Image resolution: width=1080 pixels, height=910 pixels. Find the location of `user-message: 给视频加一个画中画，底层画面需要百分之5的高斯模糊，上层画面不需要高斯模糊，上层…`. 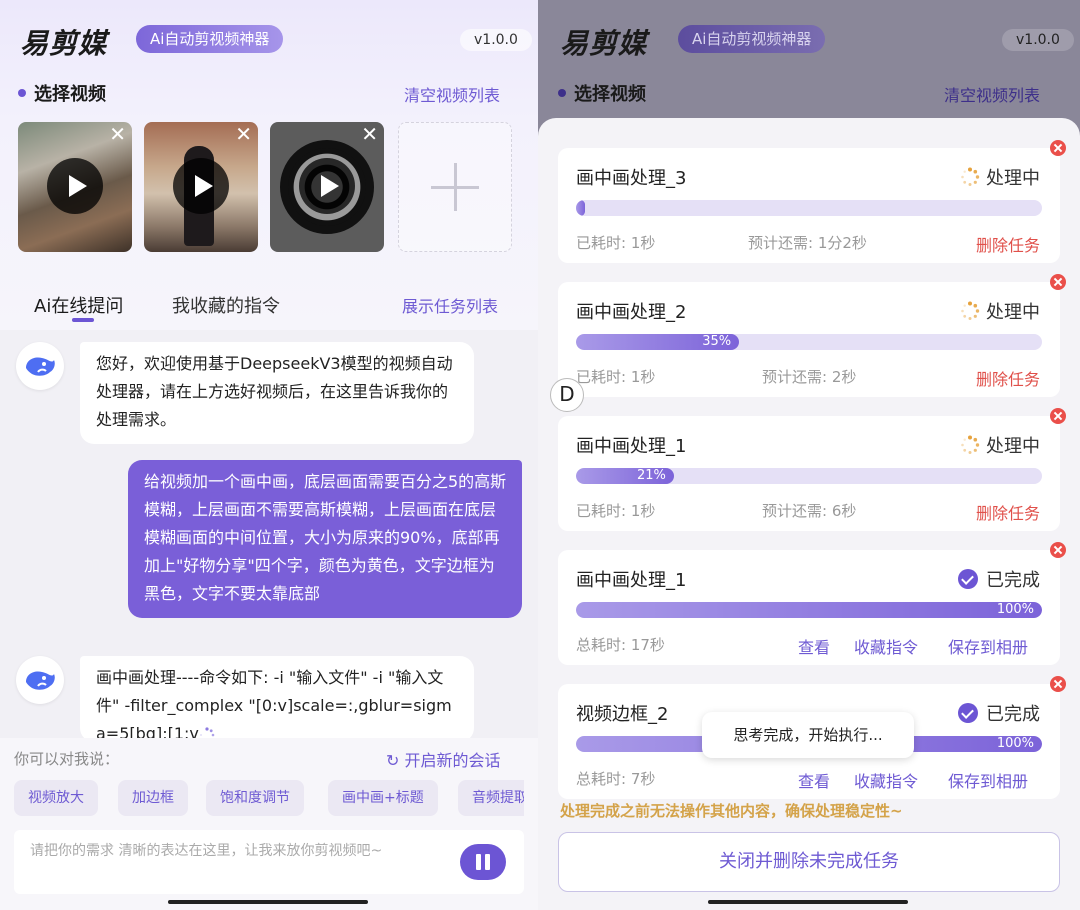

user-message: 给视频加一个画中画，底层画面需要百分之5的高斯模糊，上层画面不需要高斯模糊，上层… is located at coordinates (325, 539).